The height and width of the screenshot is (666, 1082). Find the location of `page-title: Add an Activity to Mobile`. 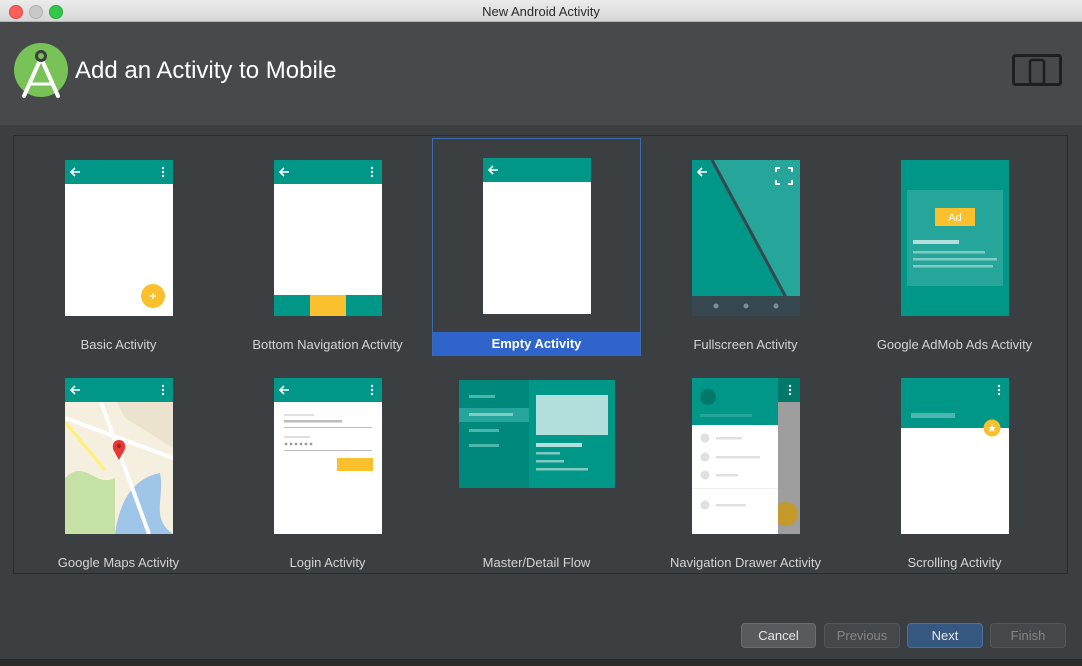

page-title: Add an Activity to Mobile is located at coordinates (206, 70).